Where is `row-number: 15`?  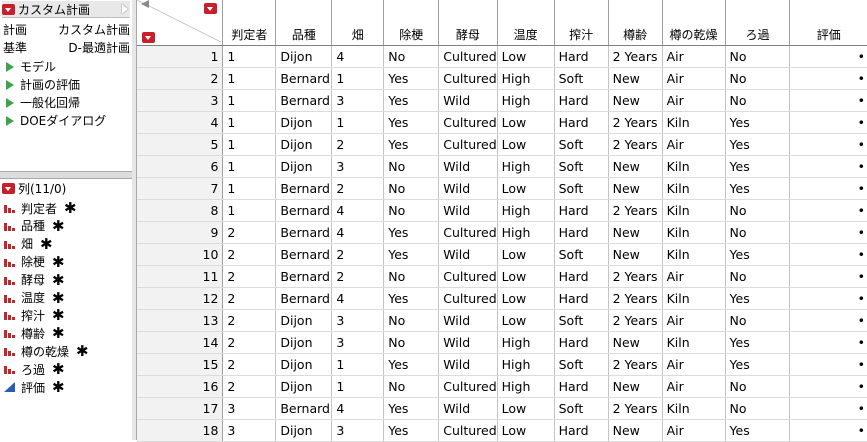
row-number: 15 is located at coordinates (180, 364).